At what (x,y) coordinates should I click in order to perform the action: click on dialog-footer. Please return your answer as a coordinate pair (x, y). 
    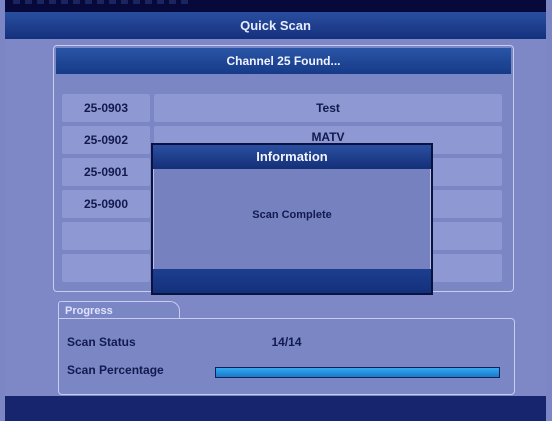
    Looking at the image, I should click on (292, 281).